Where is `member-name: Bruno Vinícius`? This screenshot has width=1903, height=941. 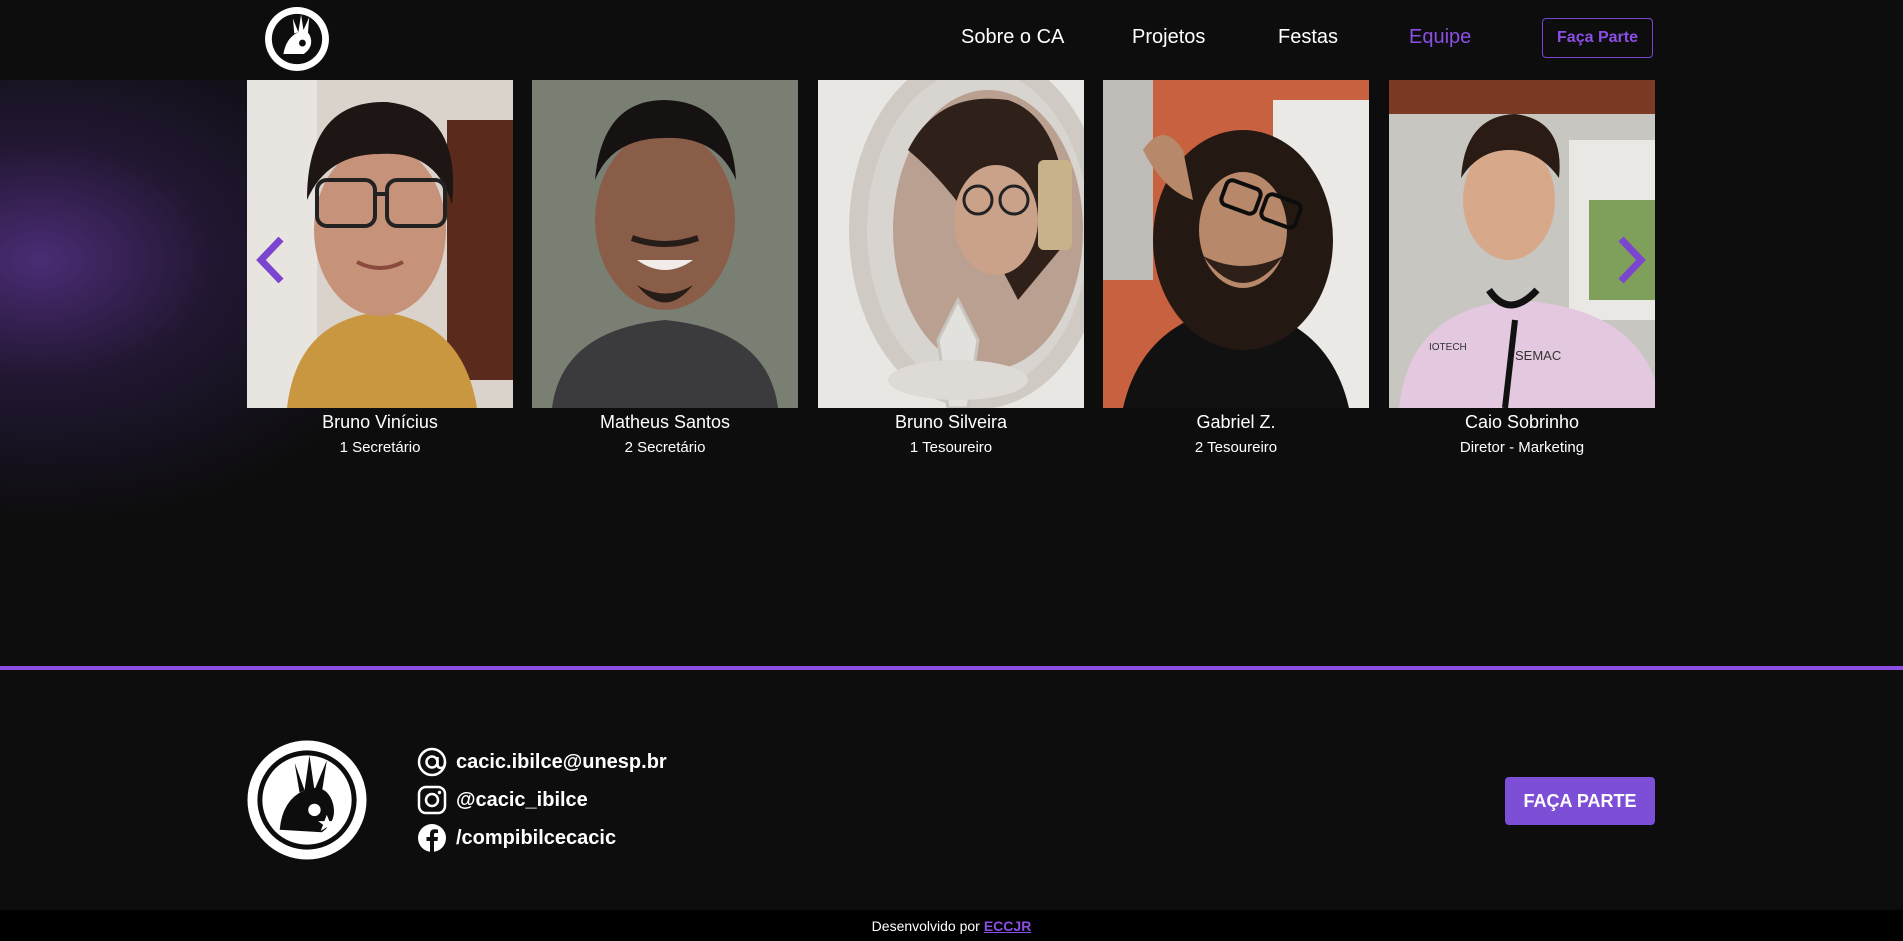
member-name: Bruno Vinícius is located at coordinates (380, 422).